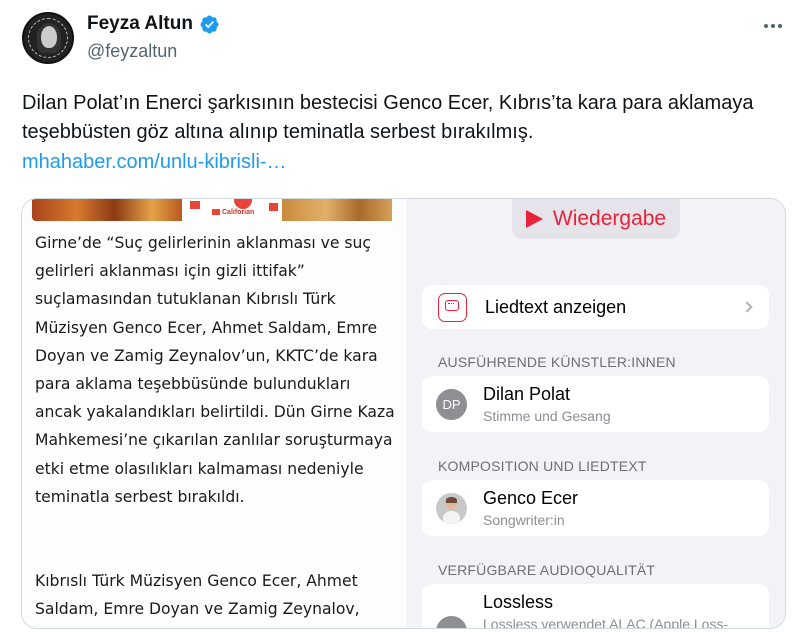 The width and height of the screenshot is (804, 641). What do you see at coordinates (595, 508) in the screenshot?
I see `composer-row: Genco Ecer Songwriter:in` at bounding box center [595, 508].